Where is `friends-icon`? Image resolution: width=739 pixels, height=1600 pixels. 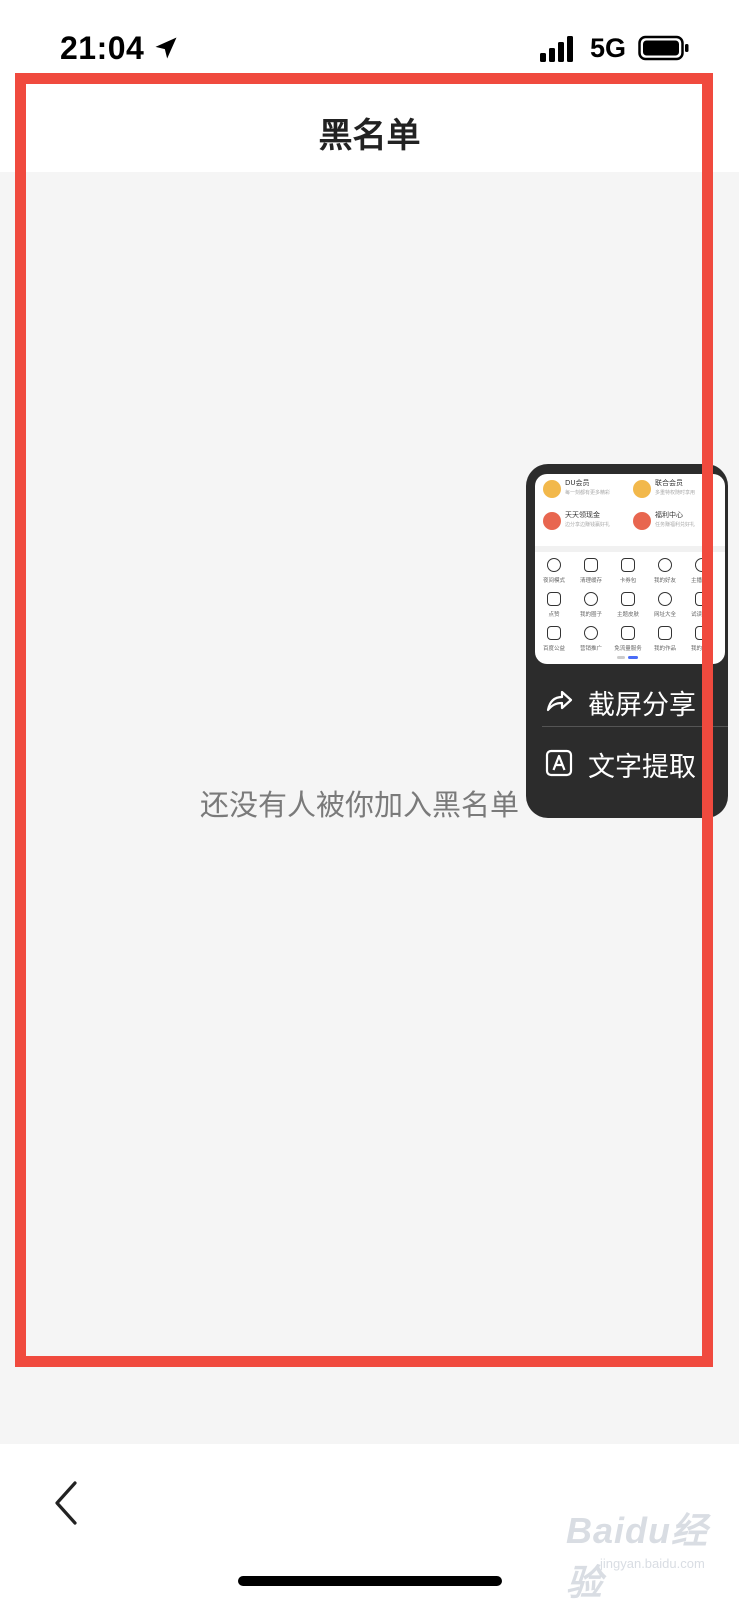
friends-icon is located at coordinates (665, 565).